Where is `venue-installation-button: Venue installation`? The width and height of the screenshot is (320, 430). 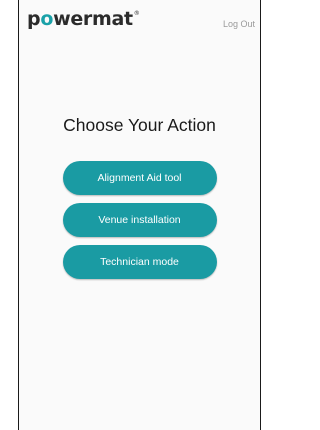 venue-installation-button: Venue installation is located at coordinates (139, 220).